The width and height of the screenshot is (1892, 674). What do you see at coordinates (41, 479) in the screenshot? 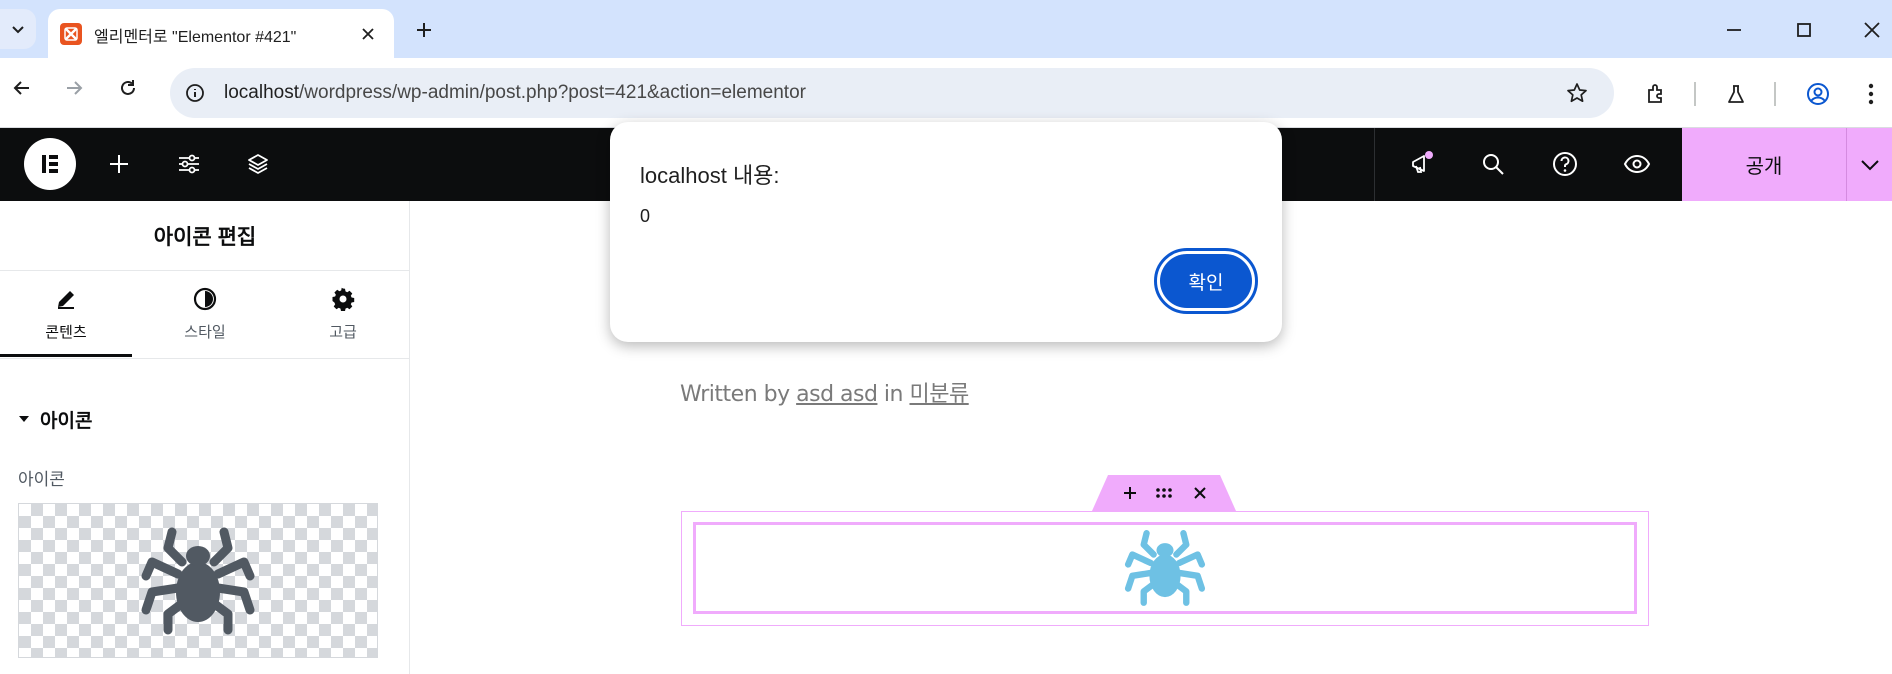
I see `icon-field-label: 아이콘` at bounding box center [41, 479].